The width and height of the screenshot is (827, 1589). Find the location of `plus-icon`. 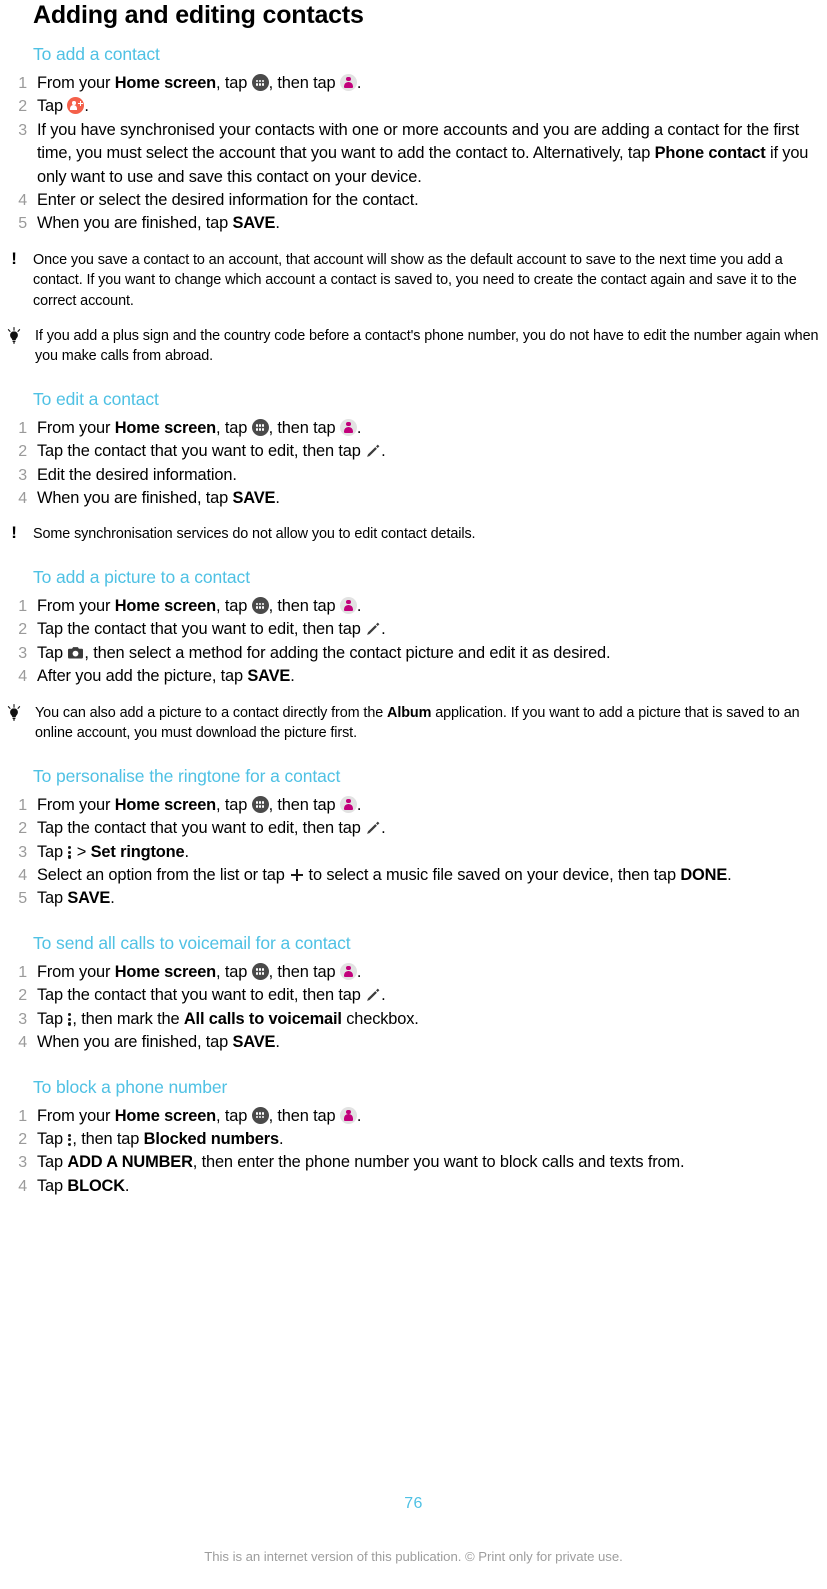

plus-icon is located at coordinates (296, 874).